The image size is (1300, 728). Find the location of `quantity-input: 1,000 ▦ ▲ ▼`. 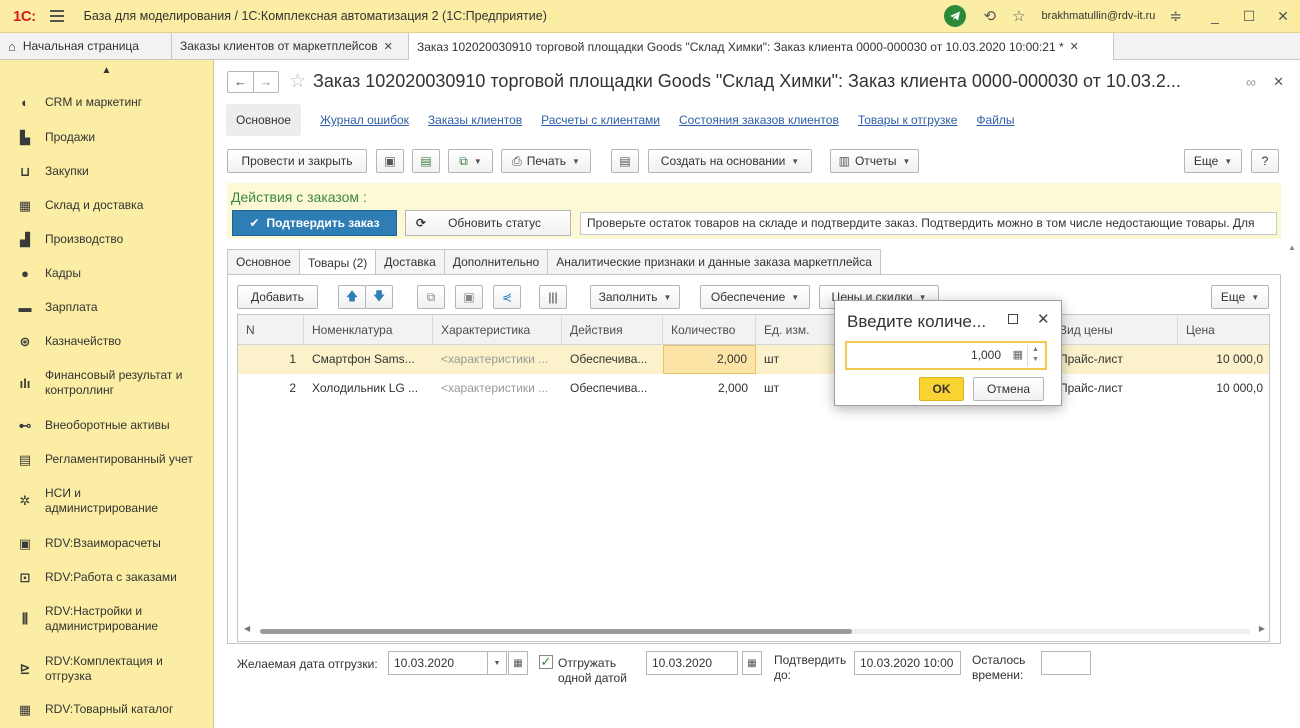

quantity-input: 1,000 ▦ ▲ ▼ is located at coordinates (946, 355).